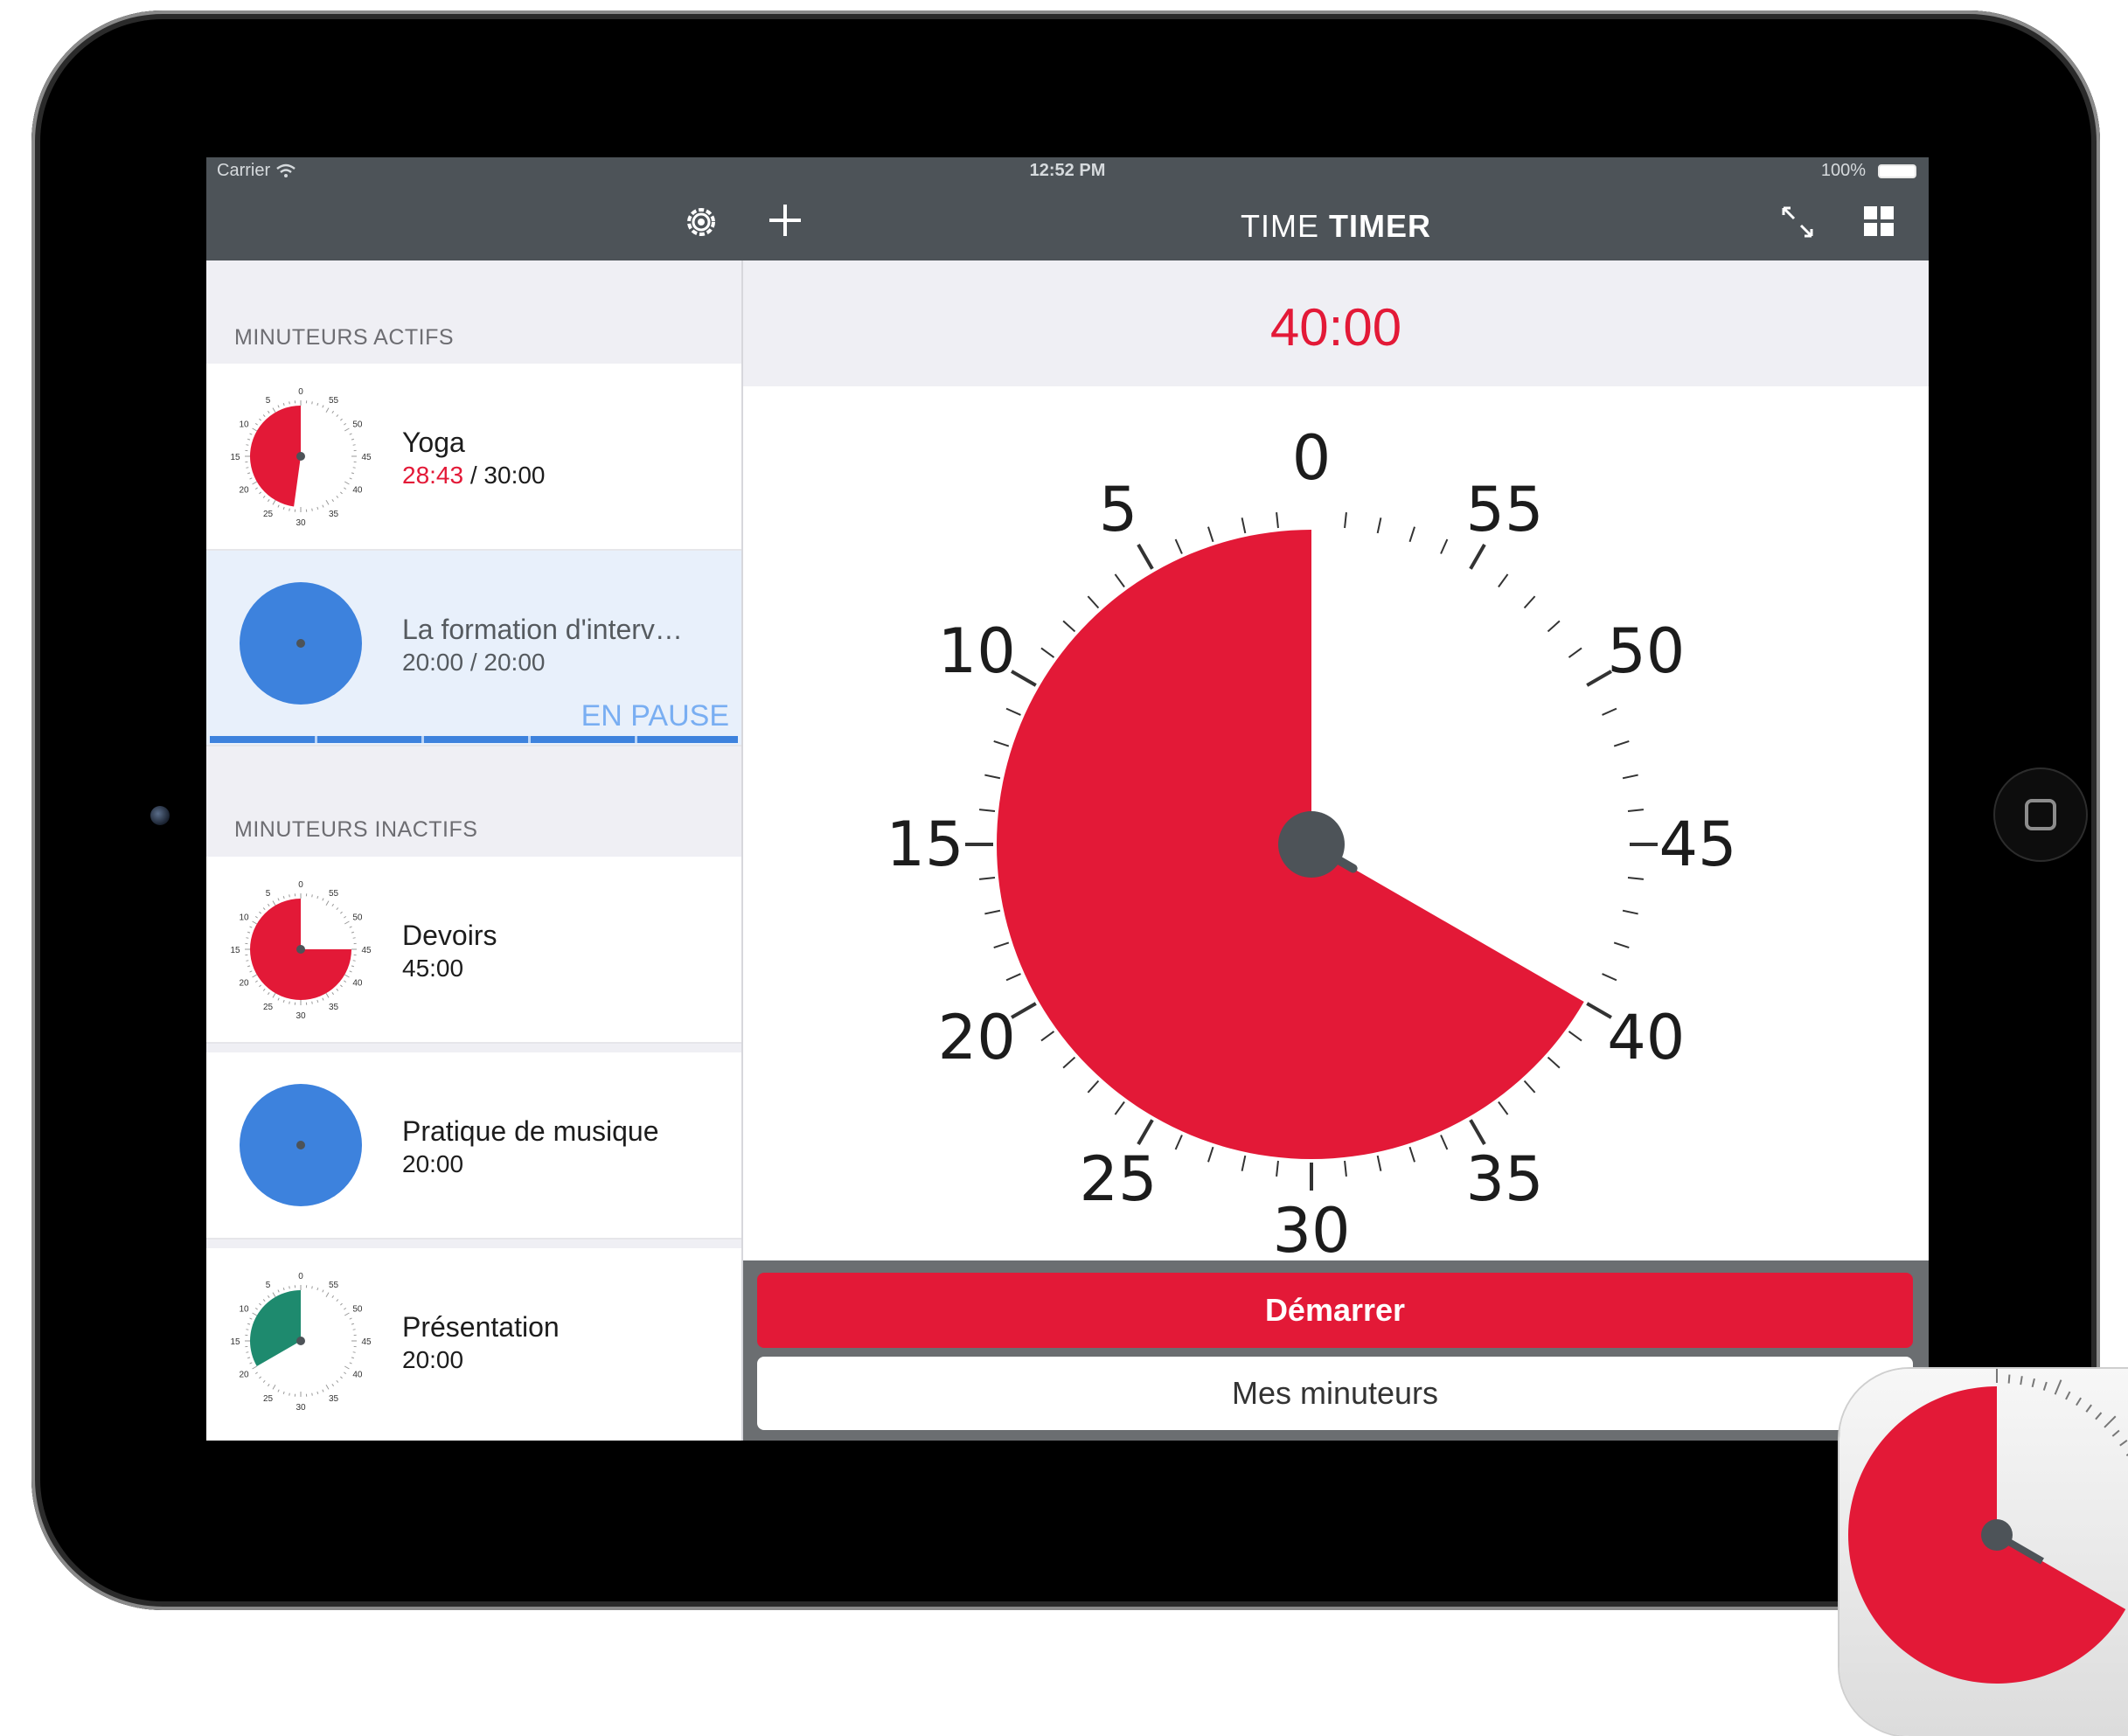  I want to click on timer-name: Yoga, so click(433, 443).